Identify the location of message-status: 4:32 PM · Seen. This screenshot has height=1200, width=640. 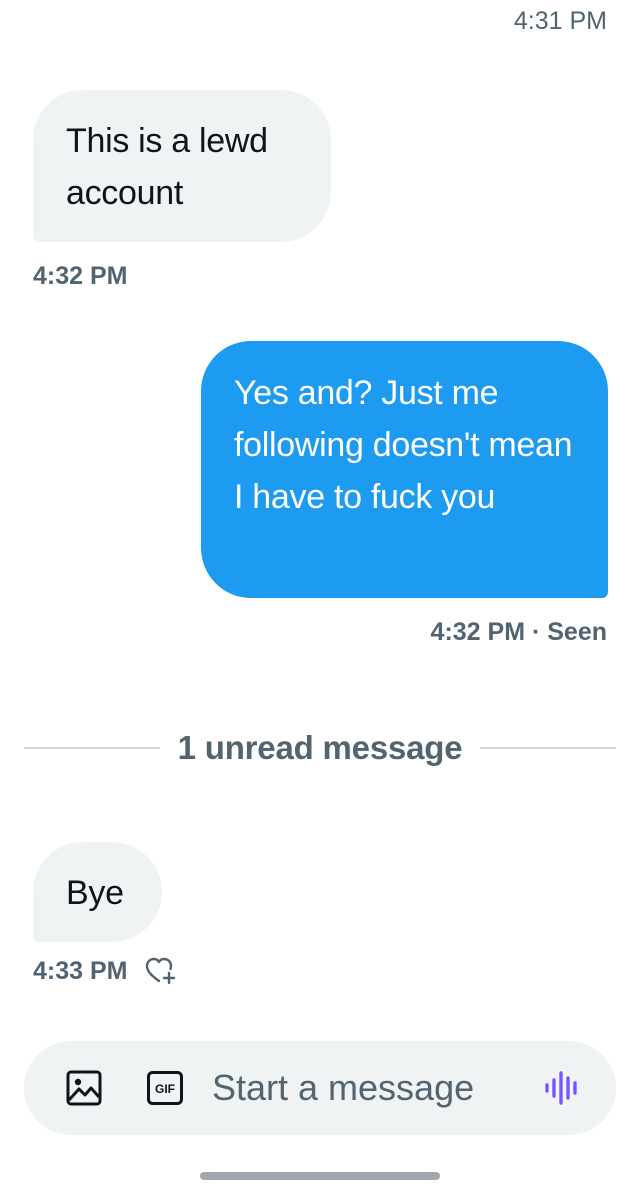
(518, 632).